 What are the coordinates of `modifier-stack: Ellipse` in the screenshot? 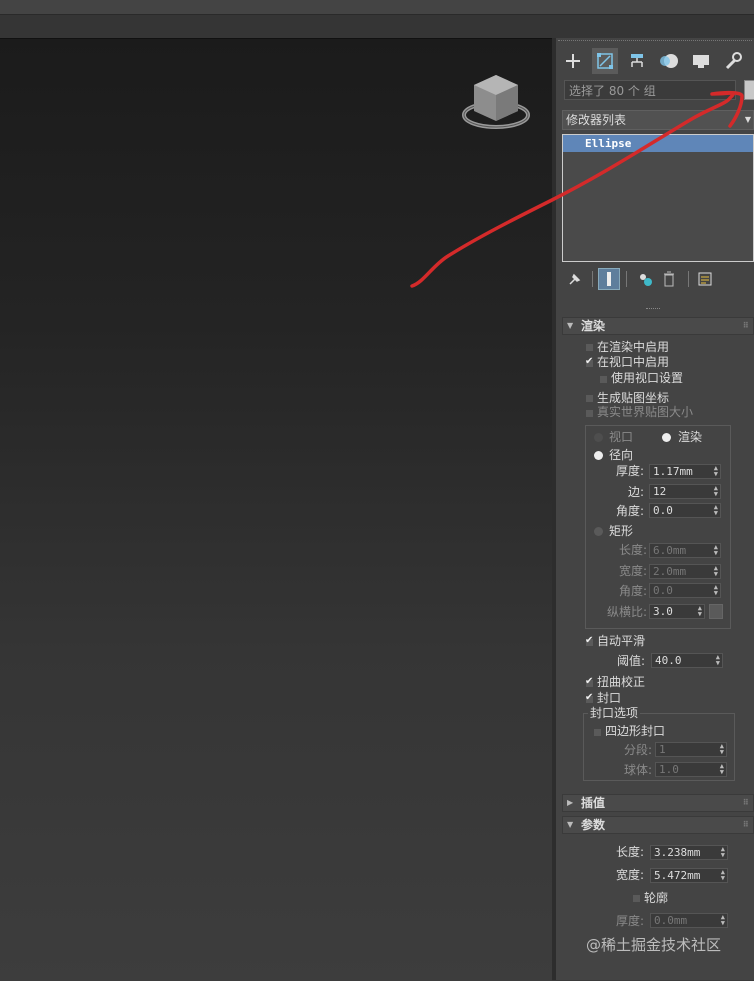 It's located at (658, 198).